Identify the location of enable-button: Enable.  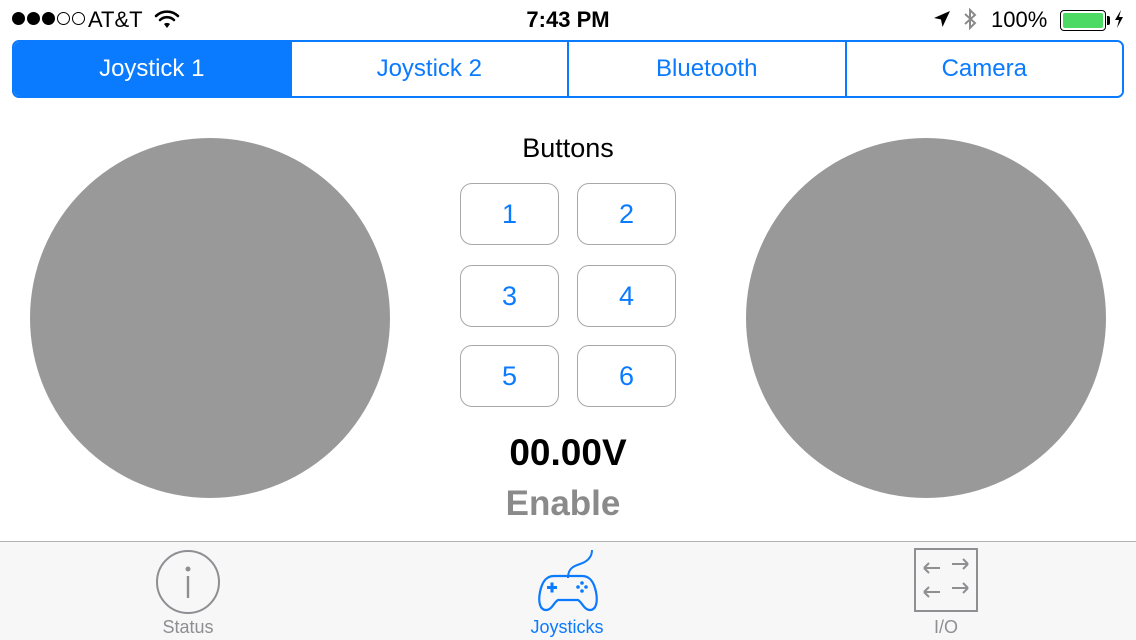
(563, 504).